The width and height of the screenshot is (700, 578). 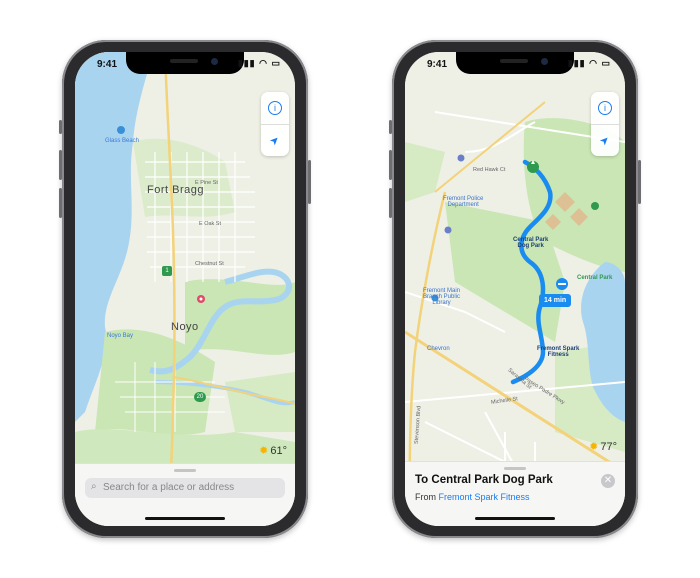 I want to click on label-chevron: Chevron, so click(x=438, y=349).